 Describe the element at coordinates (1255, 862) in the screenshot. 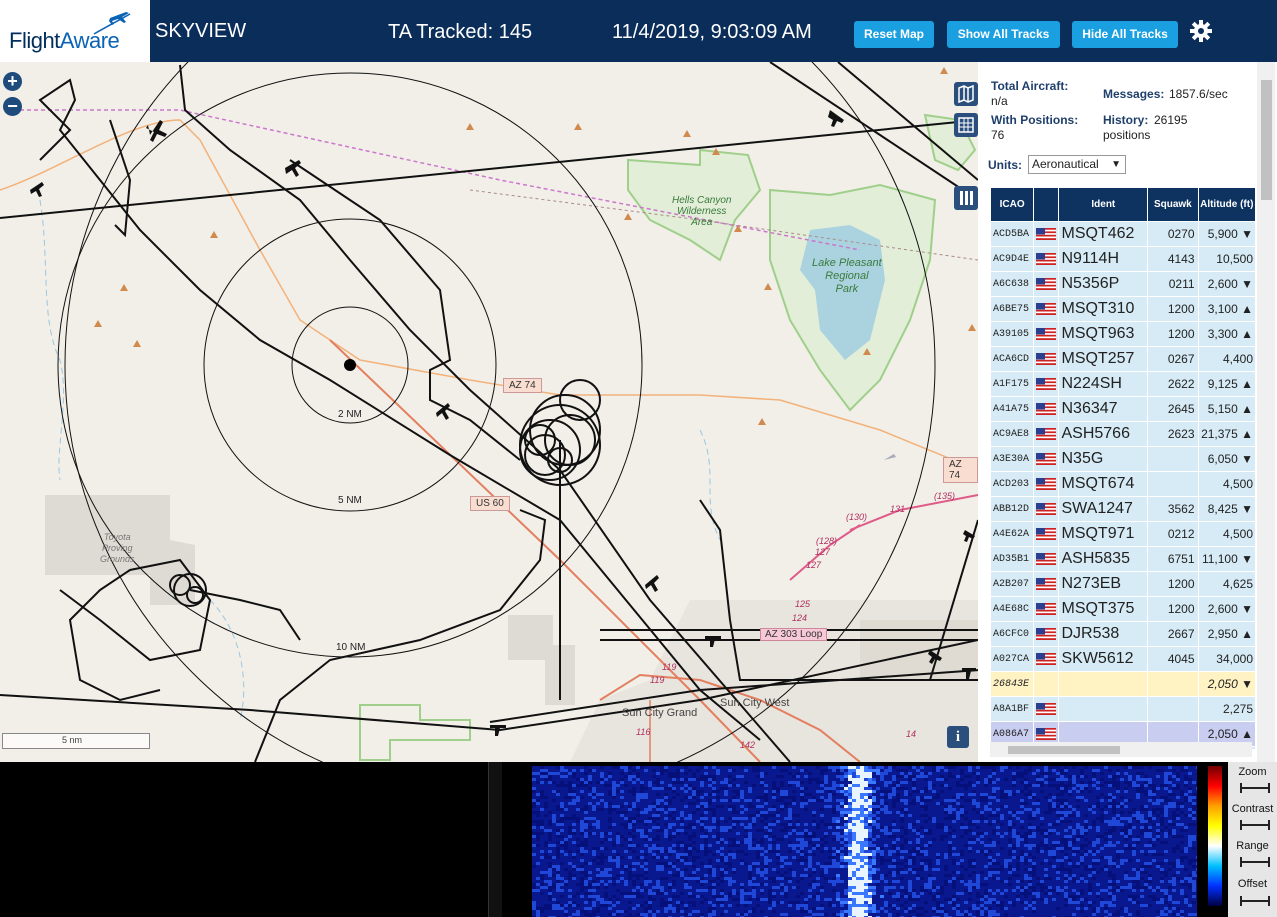

I see `range-slider` at that location.